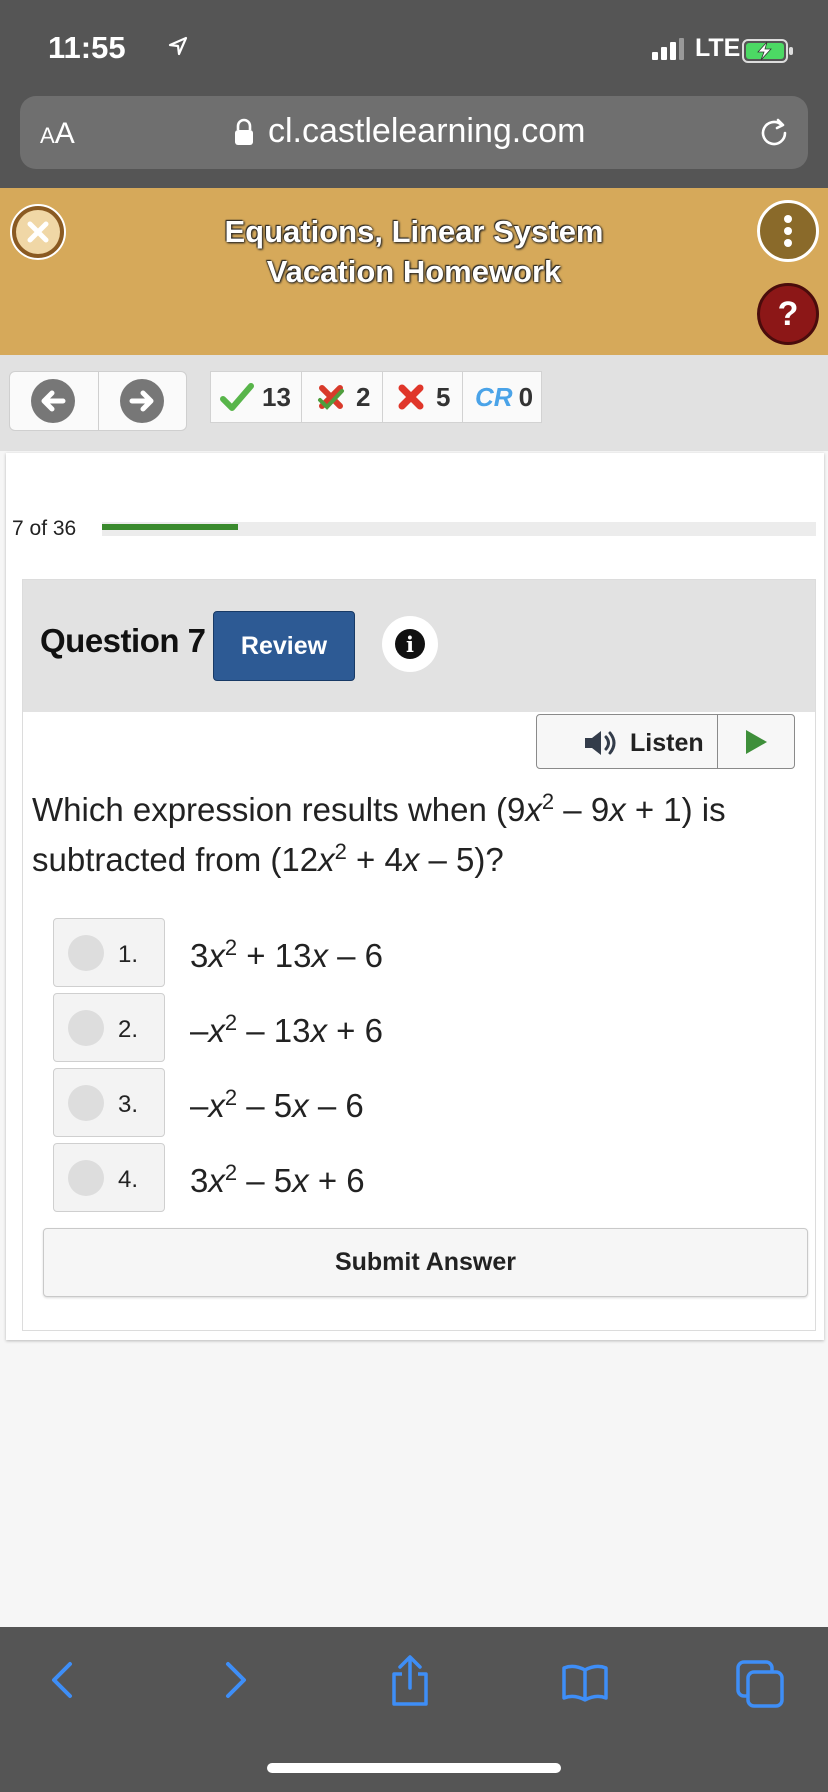  I want to click on choice-number: 3., so click(128, 1104).